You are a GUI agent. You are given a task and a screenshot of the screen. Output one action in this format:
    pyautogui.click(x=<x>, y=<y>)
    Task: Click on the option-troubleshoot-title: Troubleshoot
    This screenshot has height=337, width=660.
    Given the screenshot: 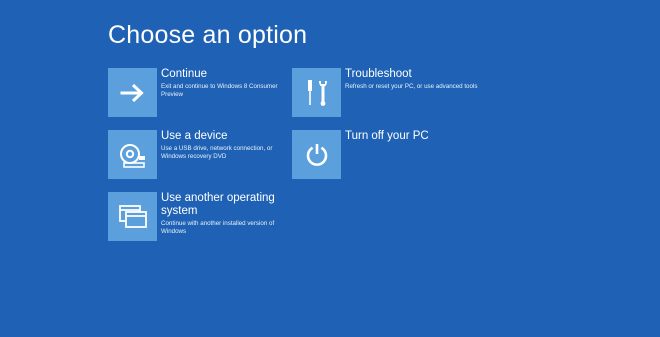 What is the action you would take?
    pyautogui.click(x=411, y=74)
    